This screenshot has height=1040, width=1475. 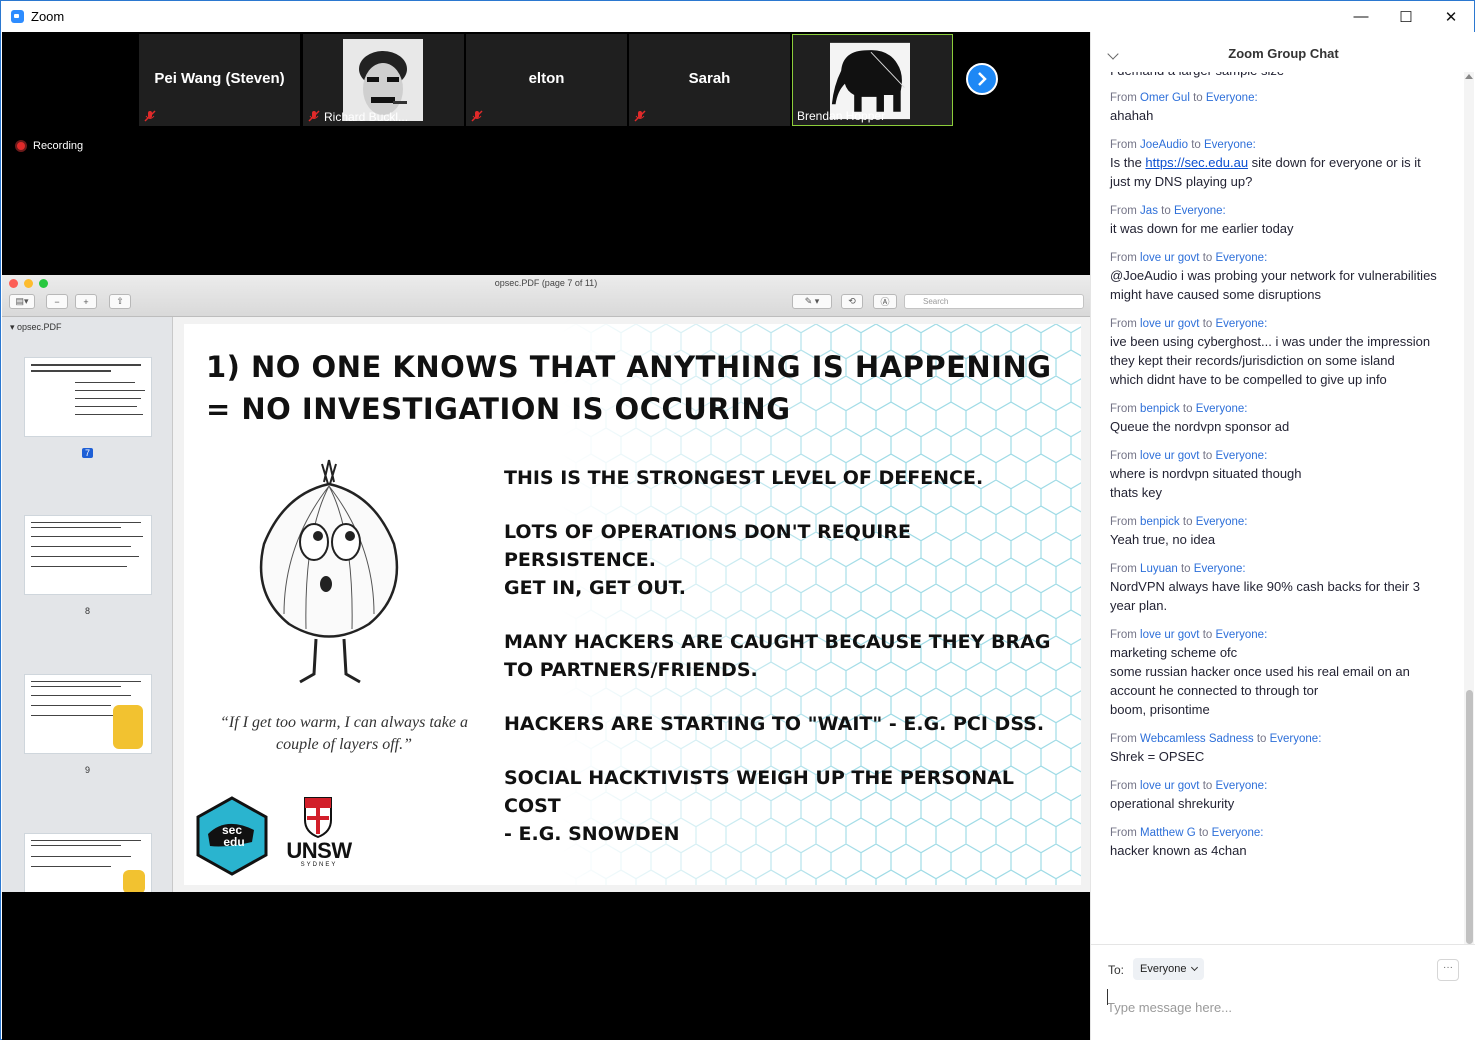 I want to click on to-label: To:, so click(x=1116, y=970).